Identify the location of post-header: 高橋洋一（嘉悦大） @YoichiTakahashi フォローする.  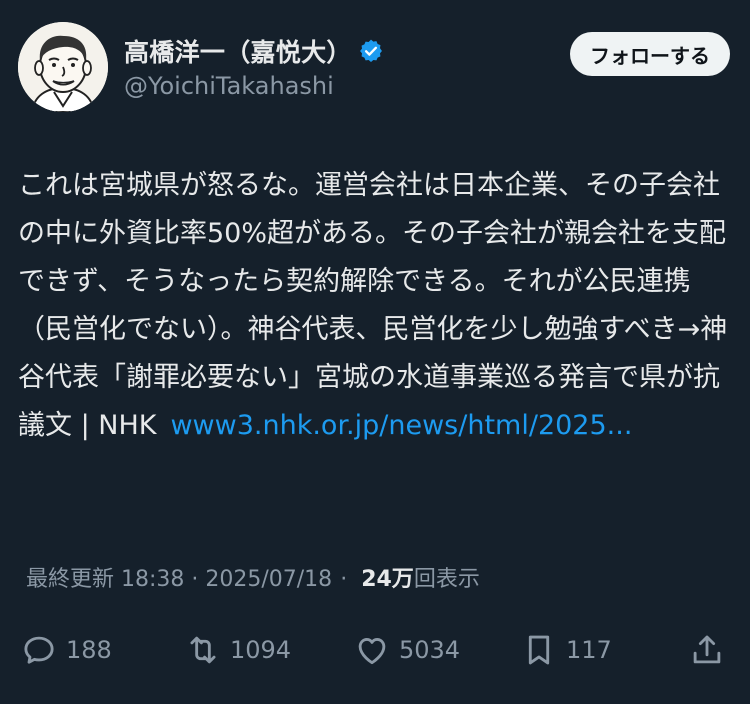
(374, 70).